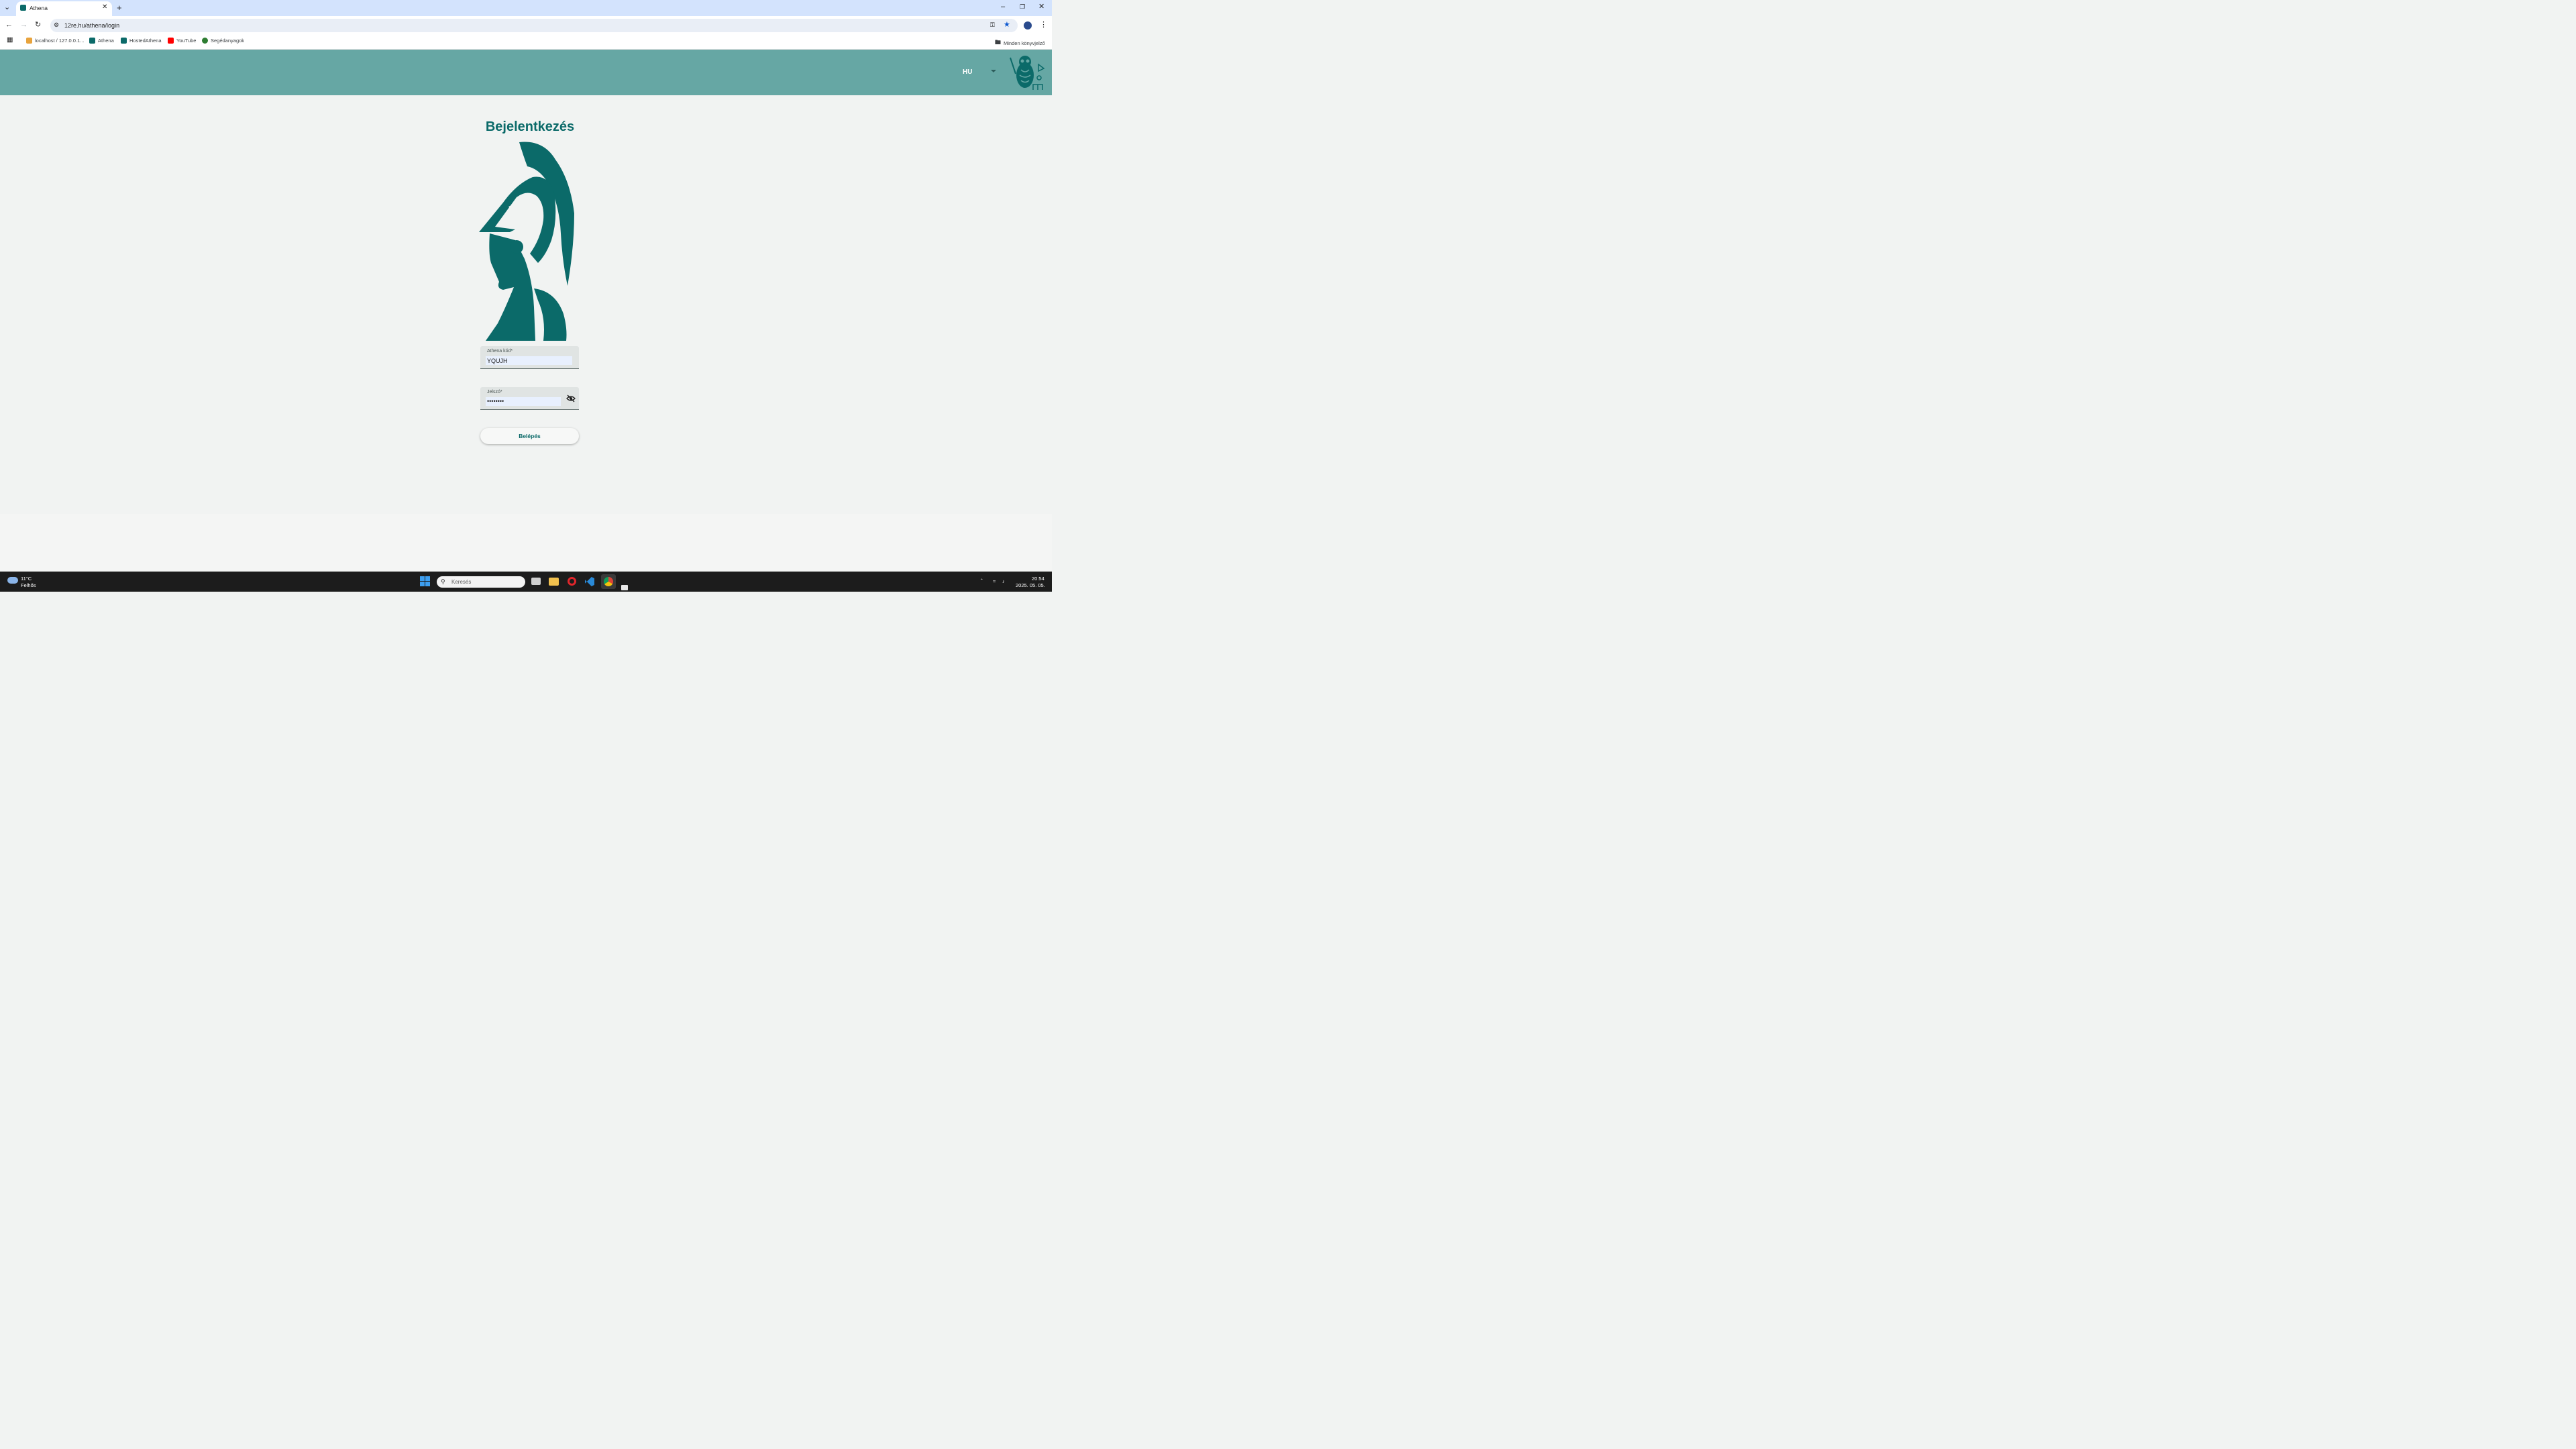  What do you see at coordinates (1022, 7) in the screenshot?
I see `restore-icon: ❐` at bounding box center [1022, 7].